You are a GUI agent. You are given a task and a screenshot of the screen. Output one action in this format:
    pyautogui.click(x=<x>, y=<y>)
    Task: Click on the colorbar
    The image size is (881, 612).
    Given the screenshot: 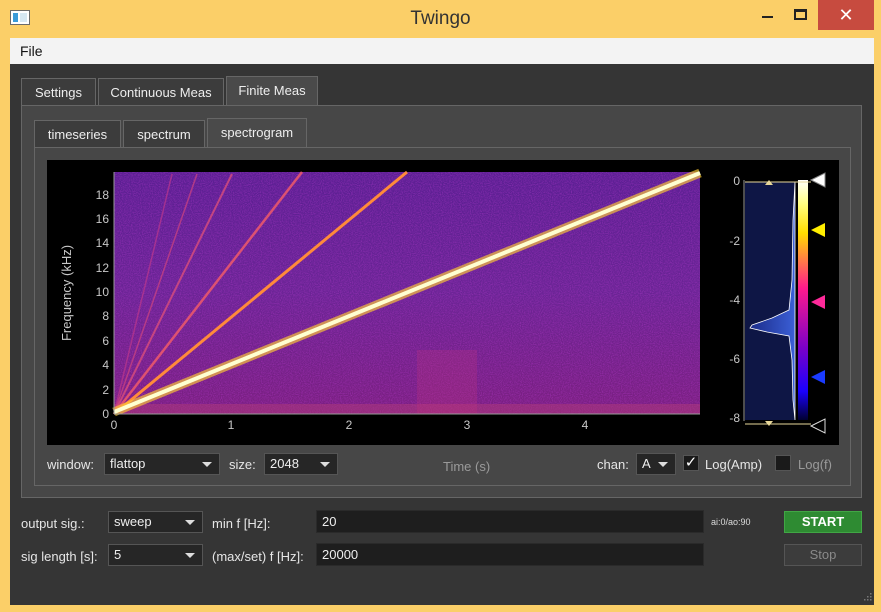 What is the action you would take?
    pyautogui.click(x=803, y=300)
    